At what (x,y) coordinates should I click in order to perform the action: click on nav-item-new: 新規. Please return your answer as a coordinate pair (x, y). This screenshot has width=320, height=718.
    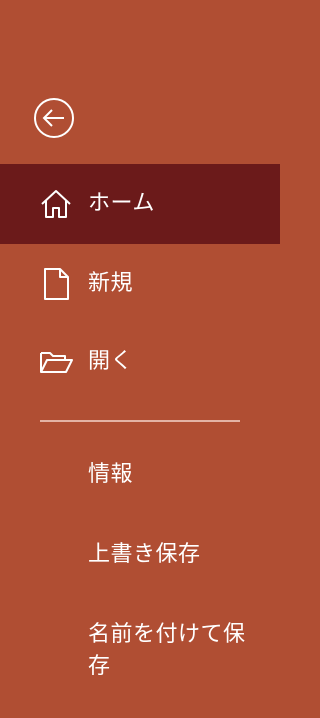
    Looking at the image, I should click on (140, 284).